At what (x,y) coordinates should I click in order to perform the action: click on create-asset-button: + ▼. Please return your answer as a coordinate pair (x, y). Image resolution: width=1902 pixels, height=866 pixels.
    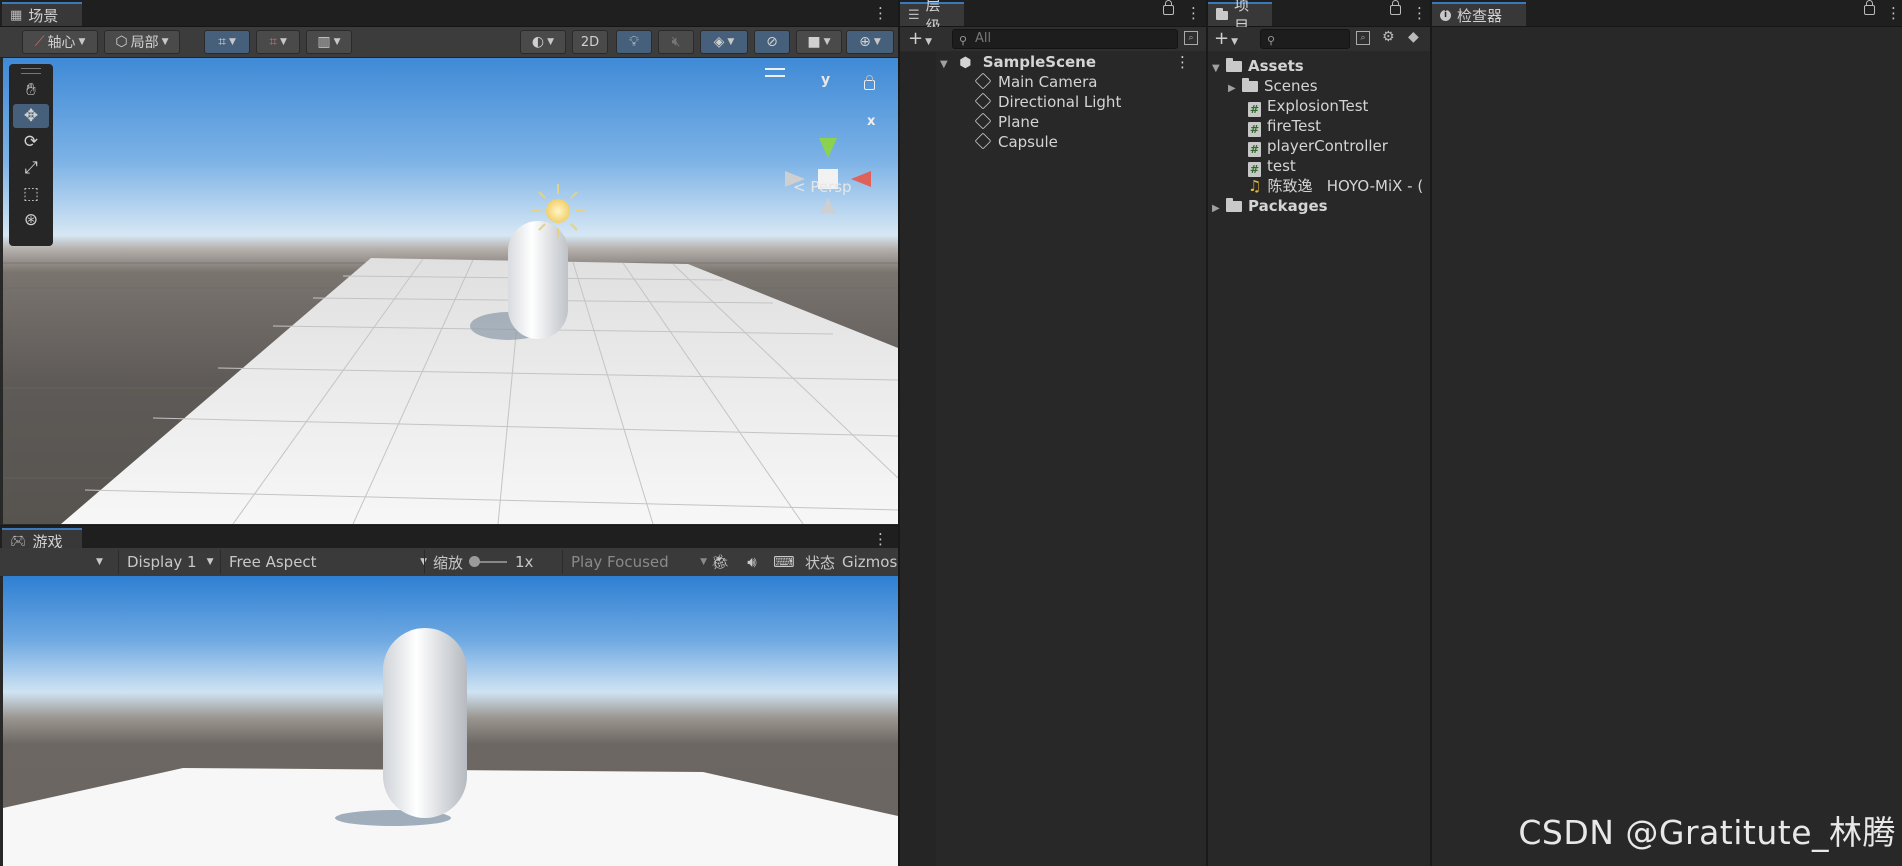
    Looking at the image, I should click on (1226, 38).